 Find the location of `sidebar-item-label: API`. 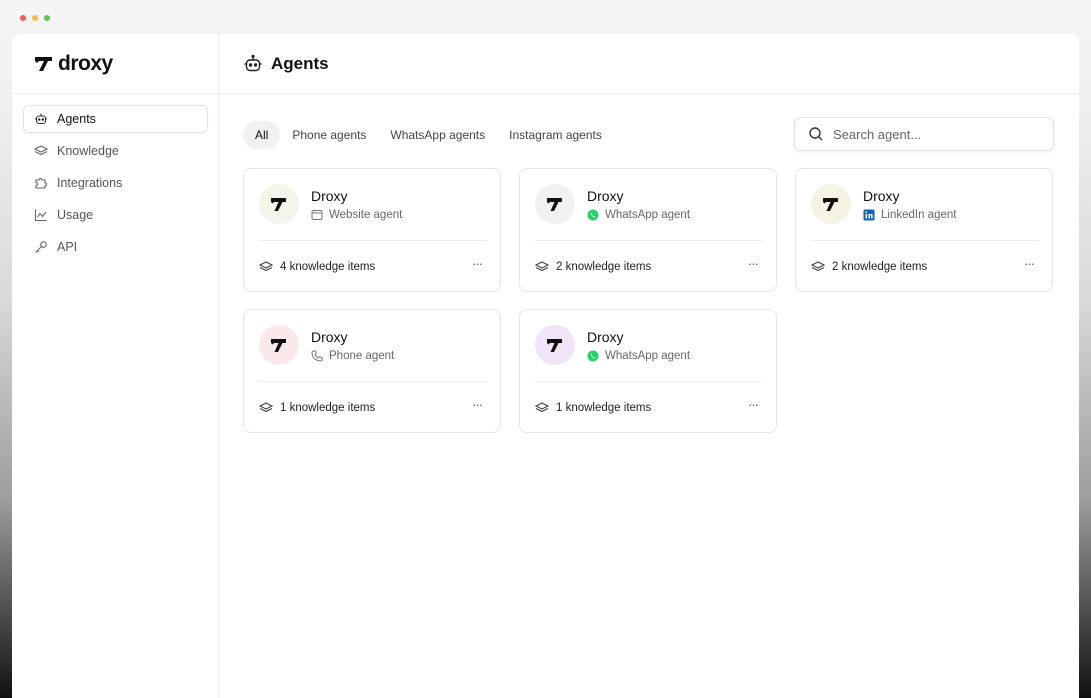

sidebar-item-label: API is located at coordinates (67, 247).